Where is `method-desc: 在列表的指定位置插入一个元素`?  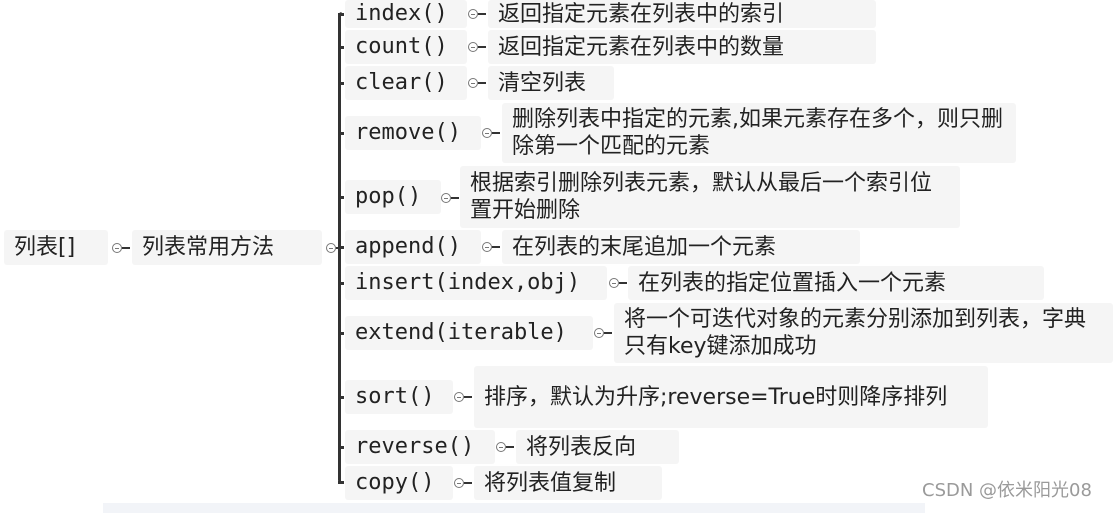 method-desc: 在列表的指定位置插入一个元素 is located at coordinates (836, 283).